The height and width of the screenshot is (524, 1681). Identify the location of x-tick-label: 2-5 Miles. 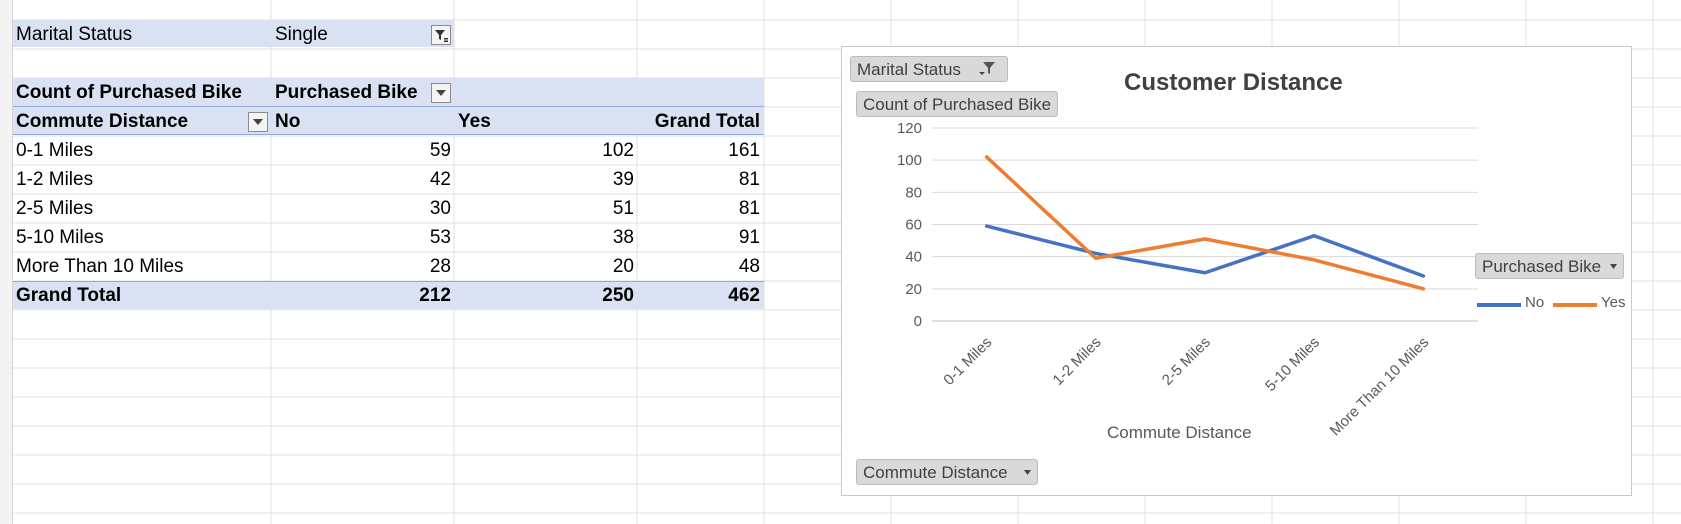
(1186, 361).